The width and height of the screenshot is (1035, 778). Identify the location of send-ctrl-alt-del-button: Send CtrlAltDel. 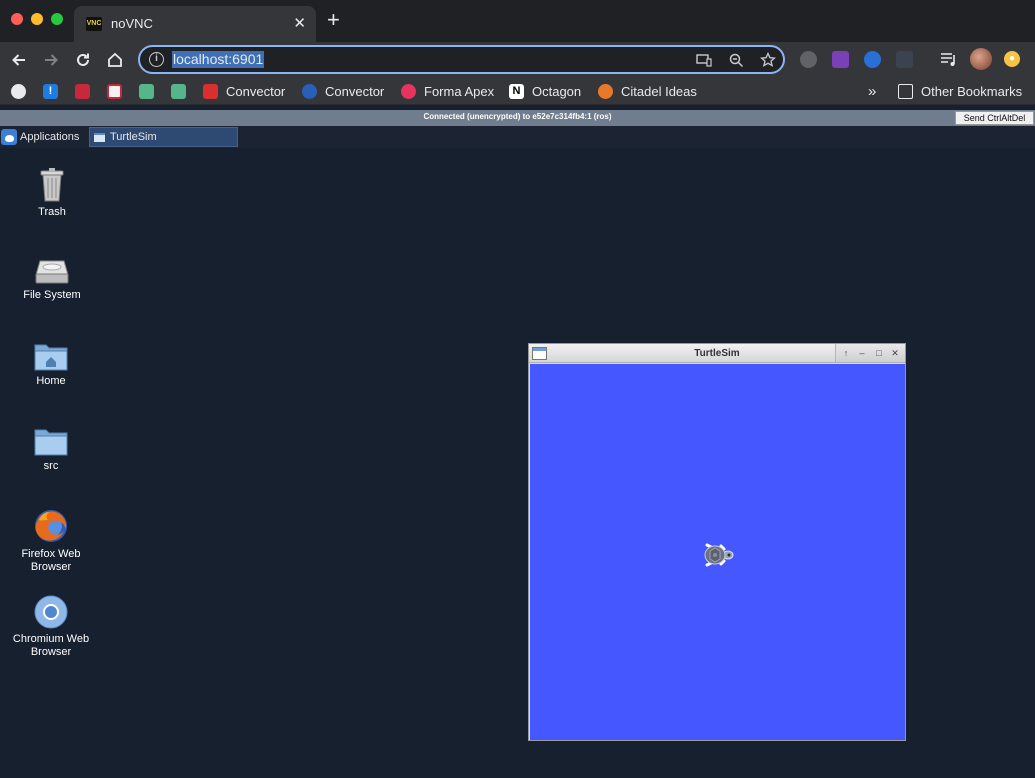
(994, 118).